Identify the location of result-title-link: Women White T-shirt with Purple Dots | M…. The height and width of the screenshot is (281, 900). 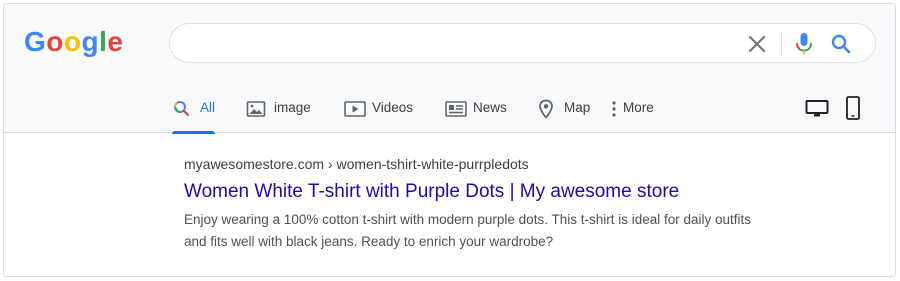
(494, 192).